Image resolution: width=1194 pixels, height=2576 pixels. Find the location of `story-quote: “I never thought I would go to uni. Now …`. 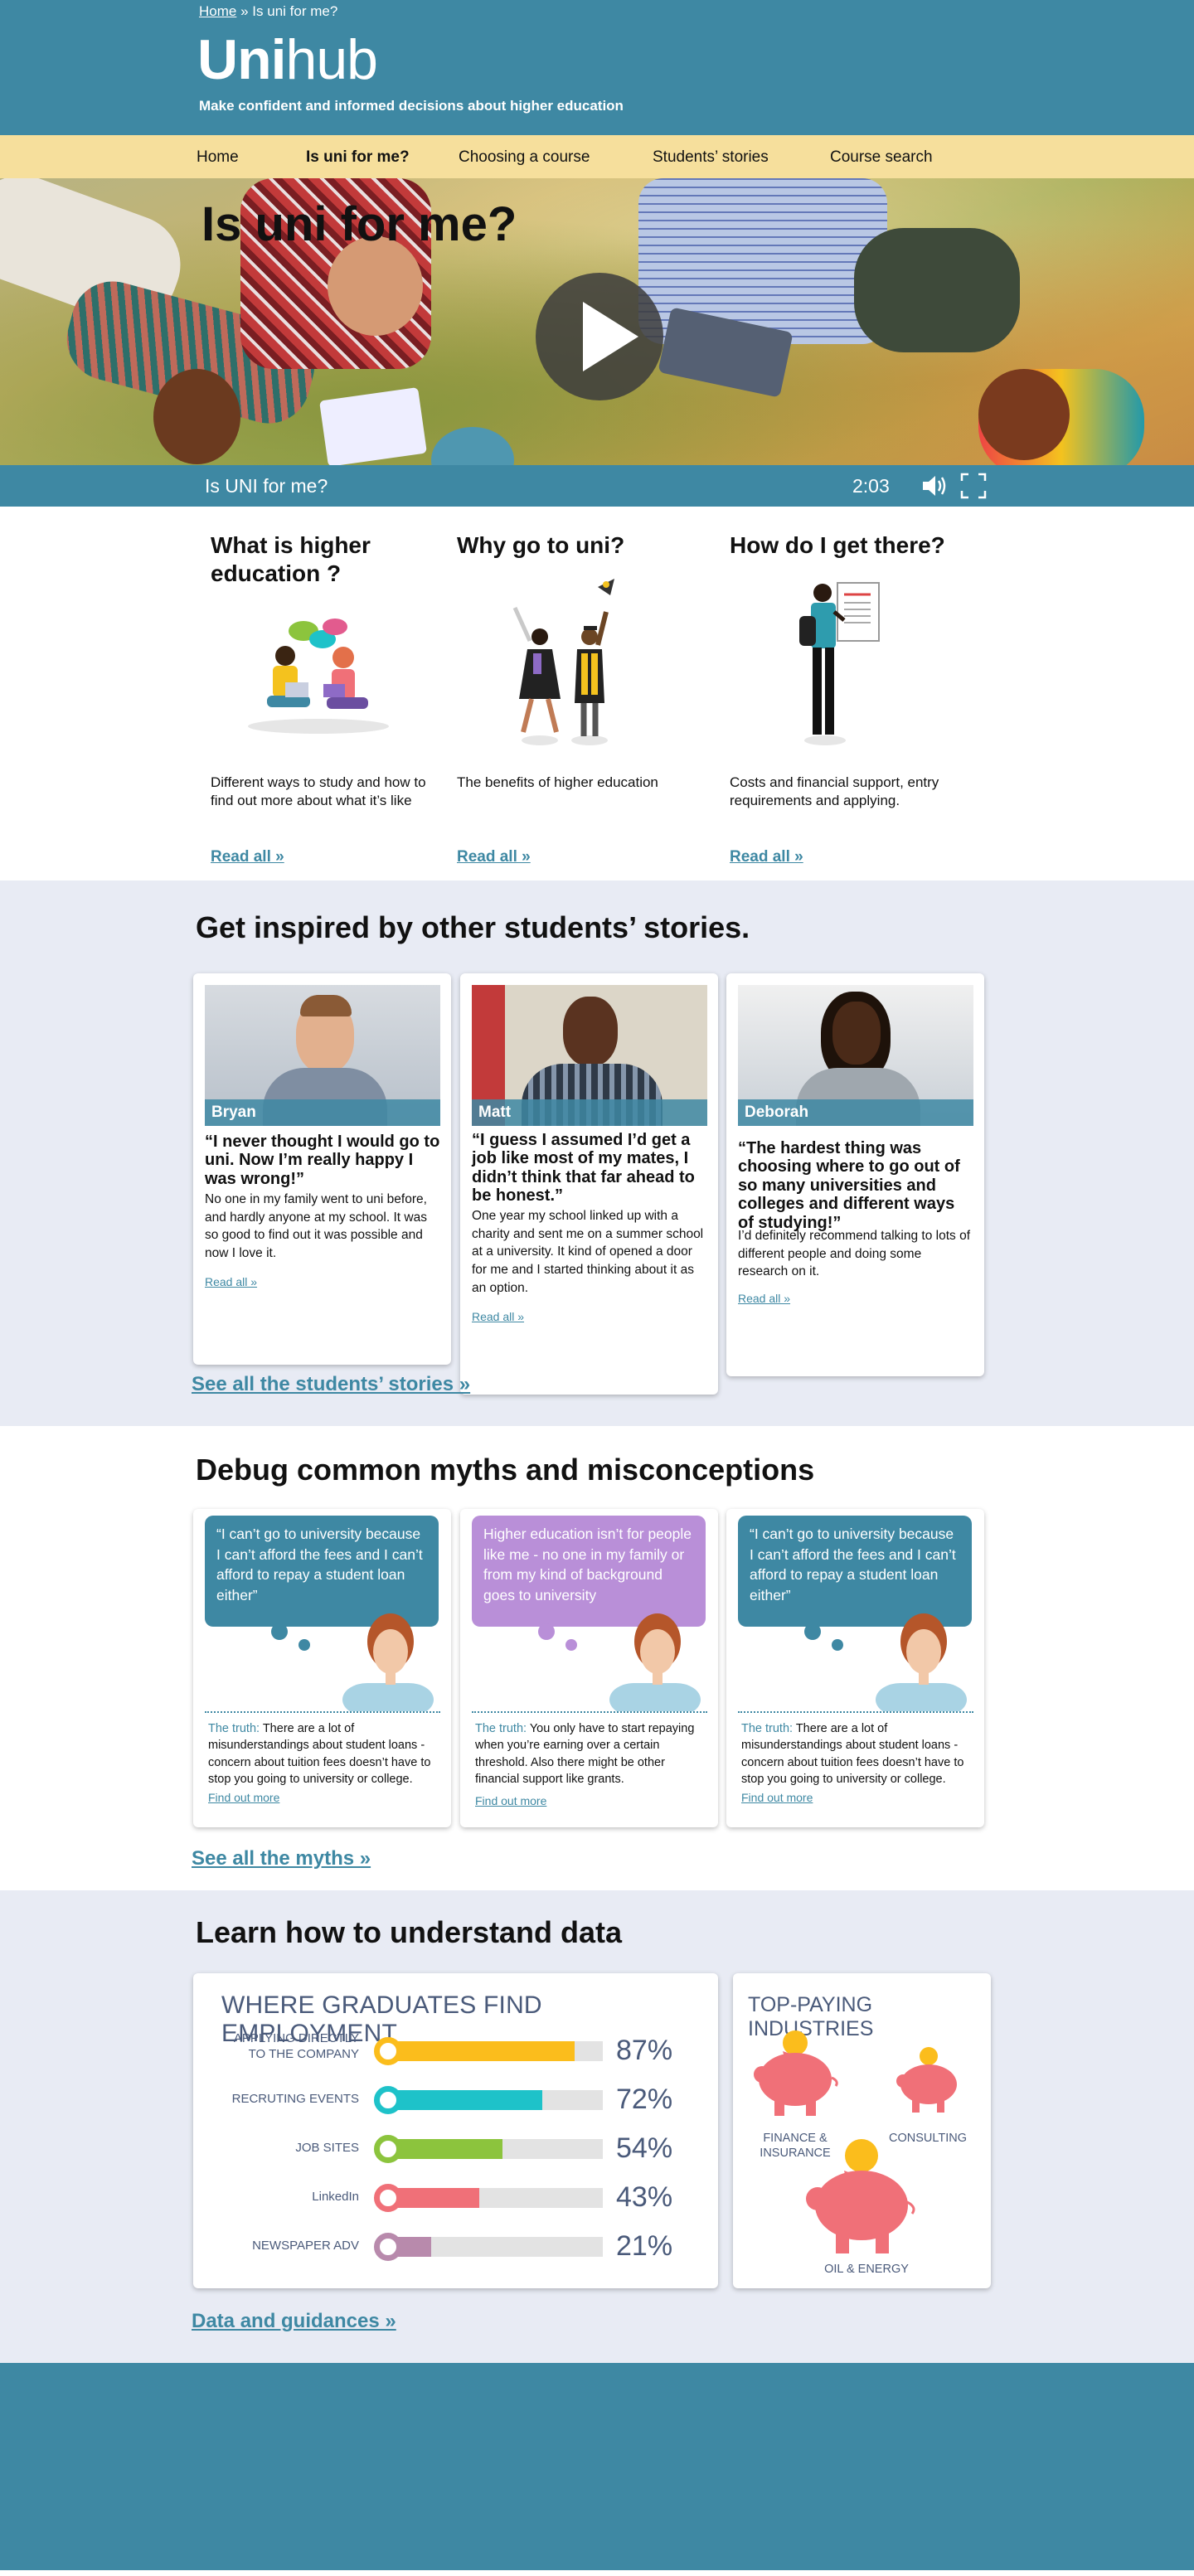

story-quote: “I never thought I would go to uni. Now … is located at coordinates (322, 1160).